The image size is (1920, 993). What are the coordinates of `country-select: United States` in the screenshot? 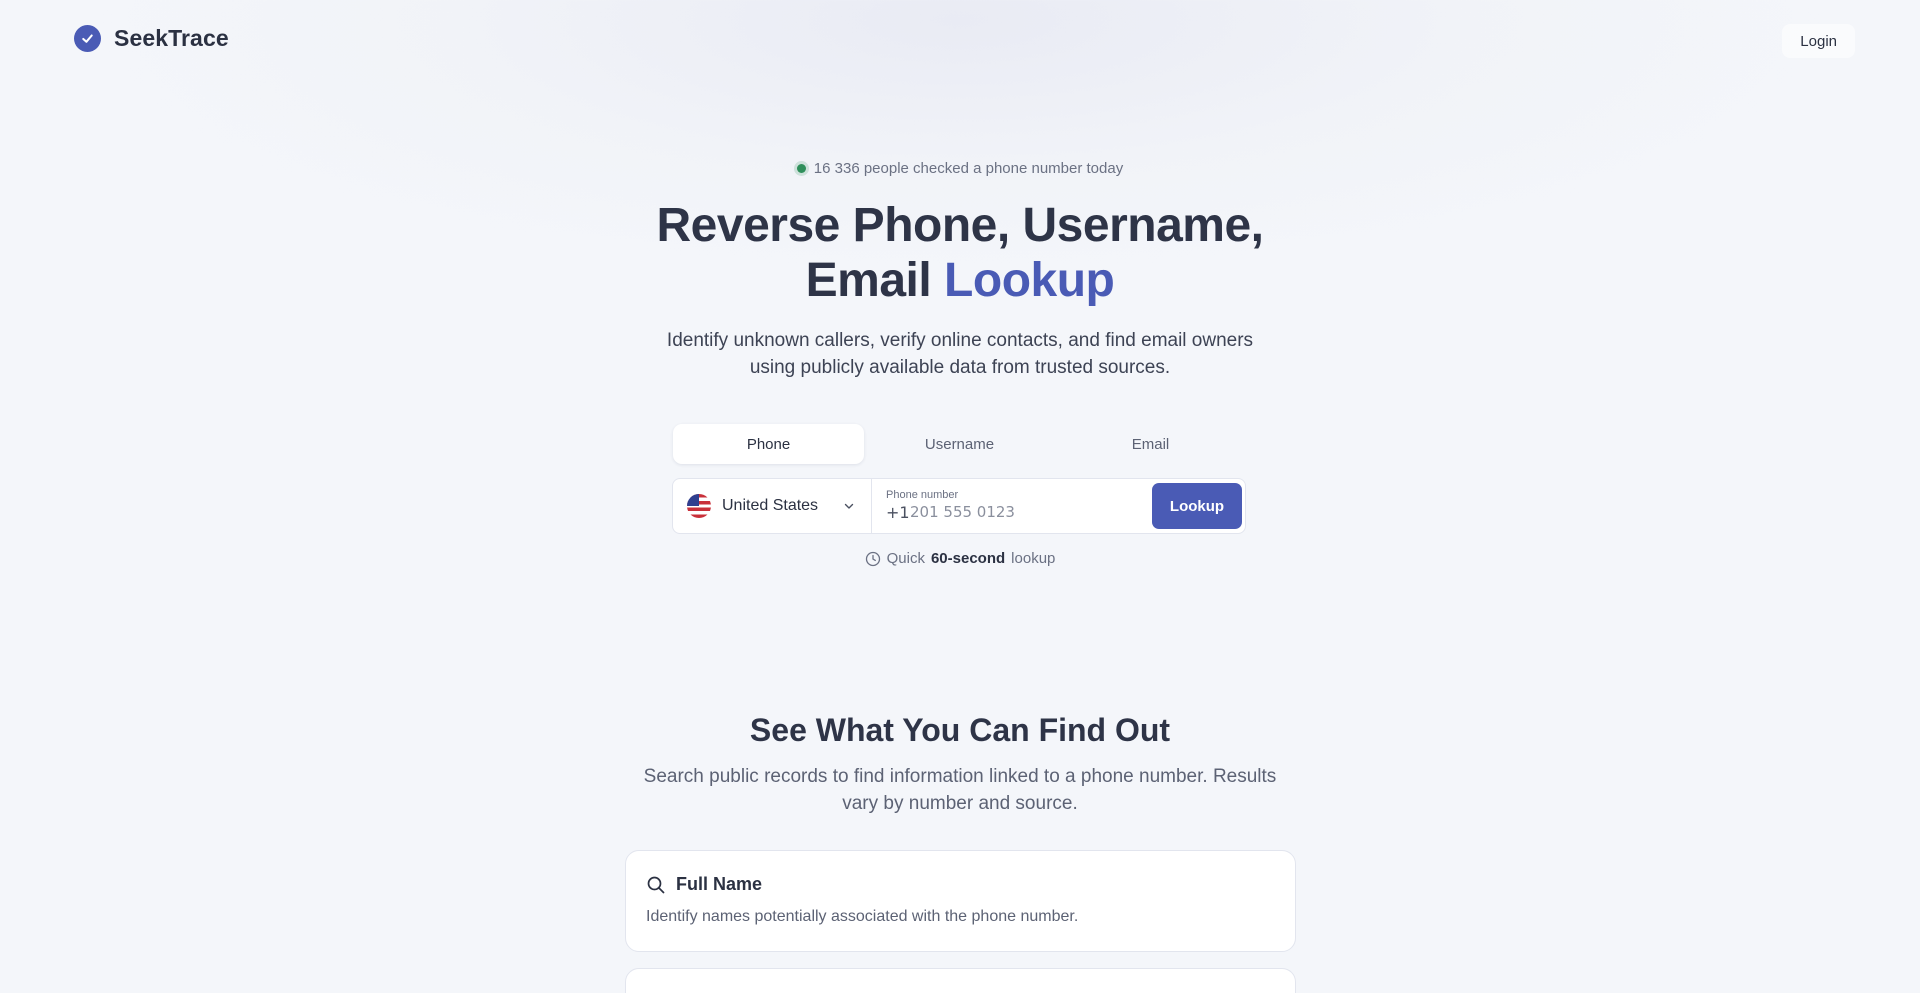 It's located at (772, 506).